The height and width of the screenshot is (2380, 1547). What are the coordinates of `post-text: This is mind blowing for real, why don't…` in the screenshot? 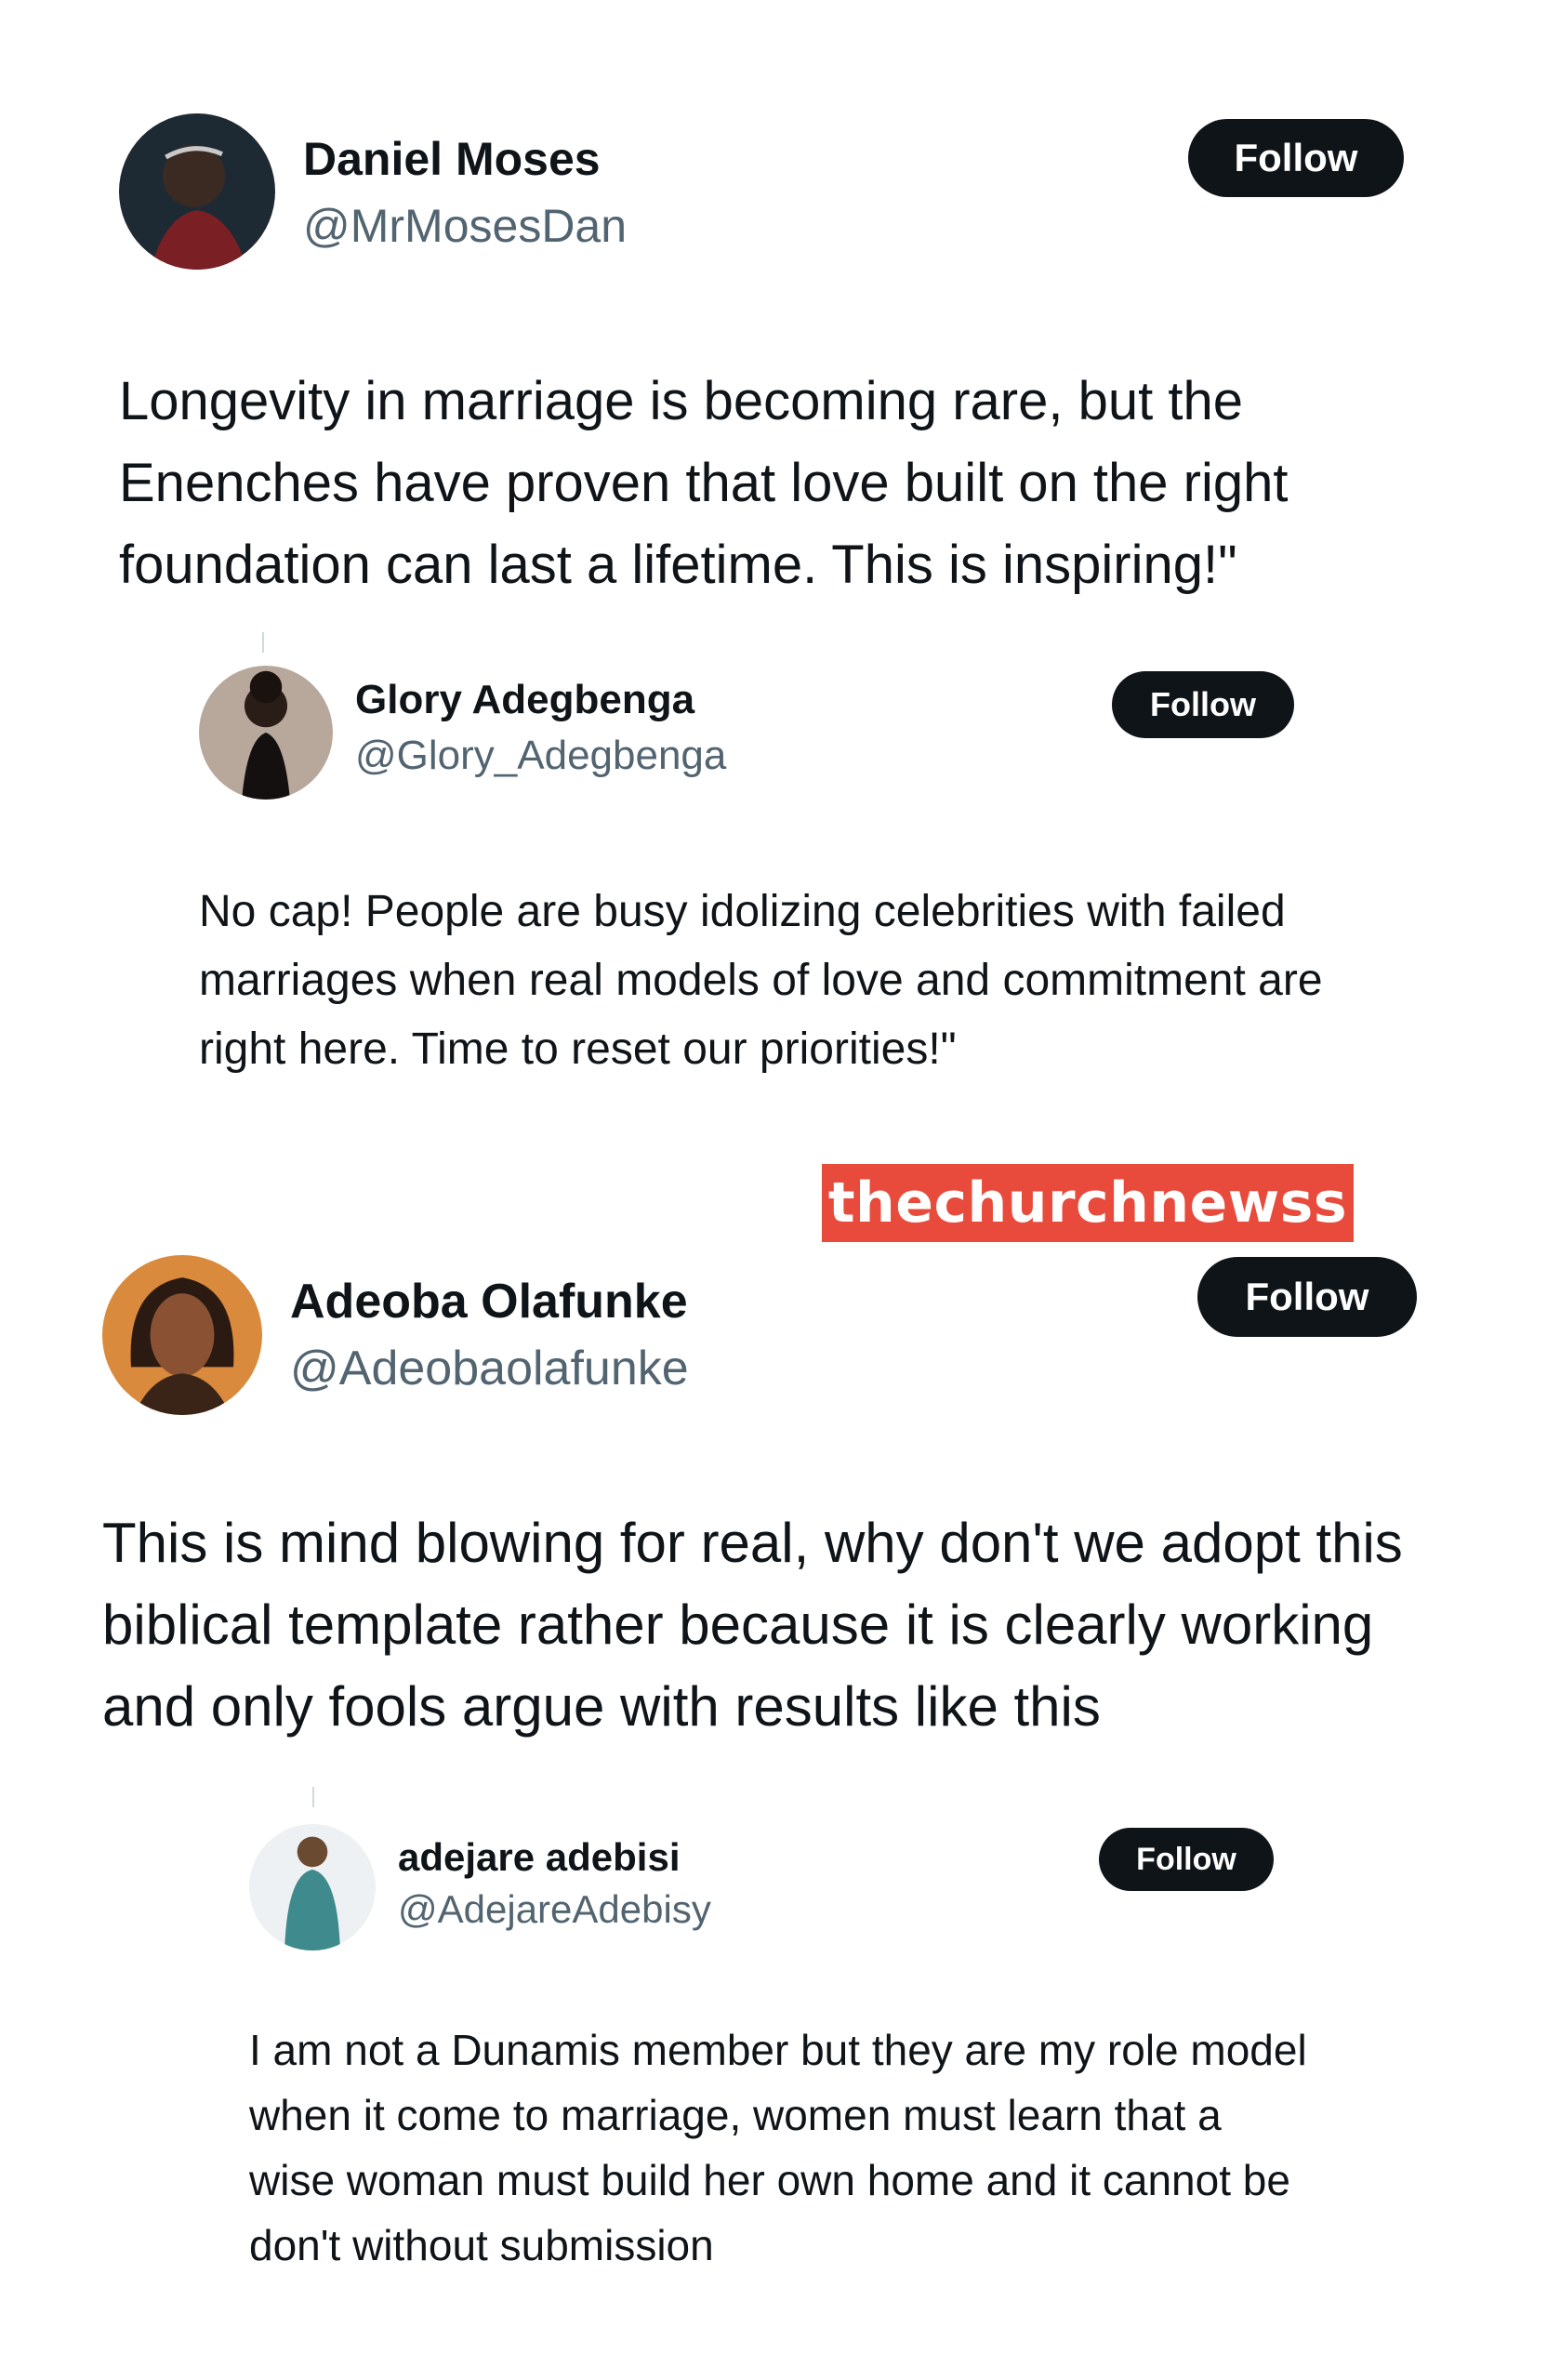 It's located at (752, 1625).